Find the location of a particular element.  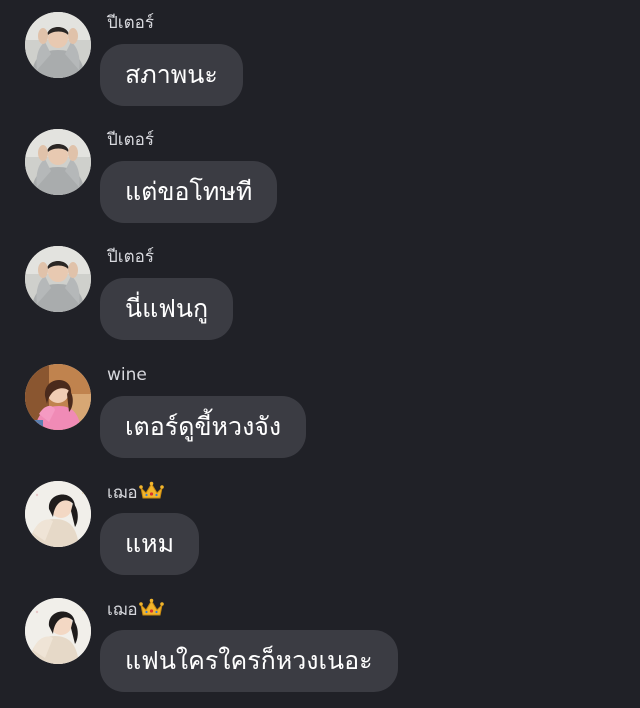

message-text: นี่แฟนกู is located at coordinates (167, 308).